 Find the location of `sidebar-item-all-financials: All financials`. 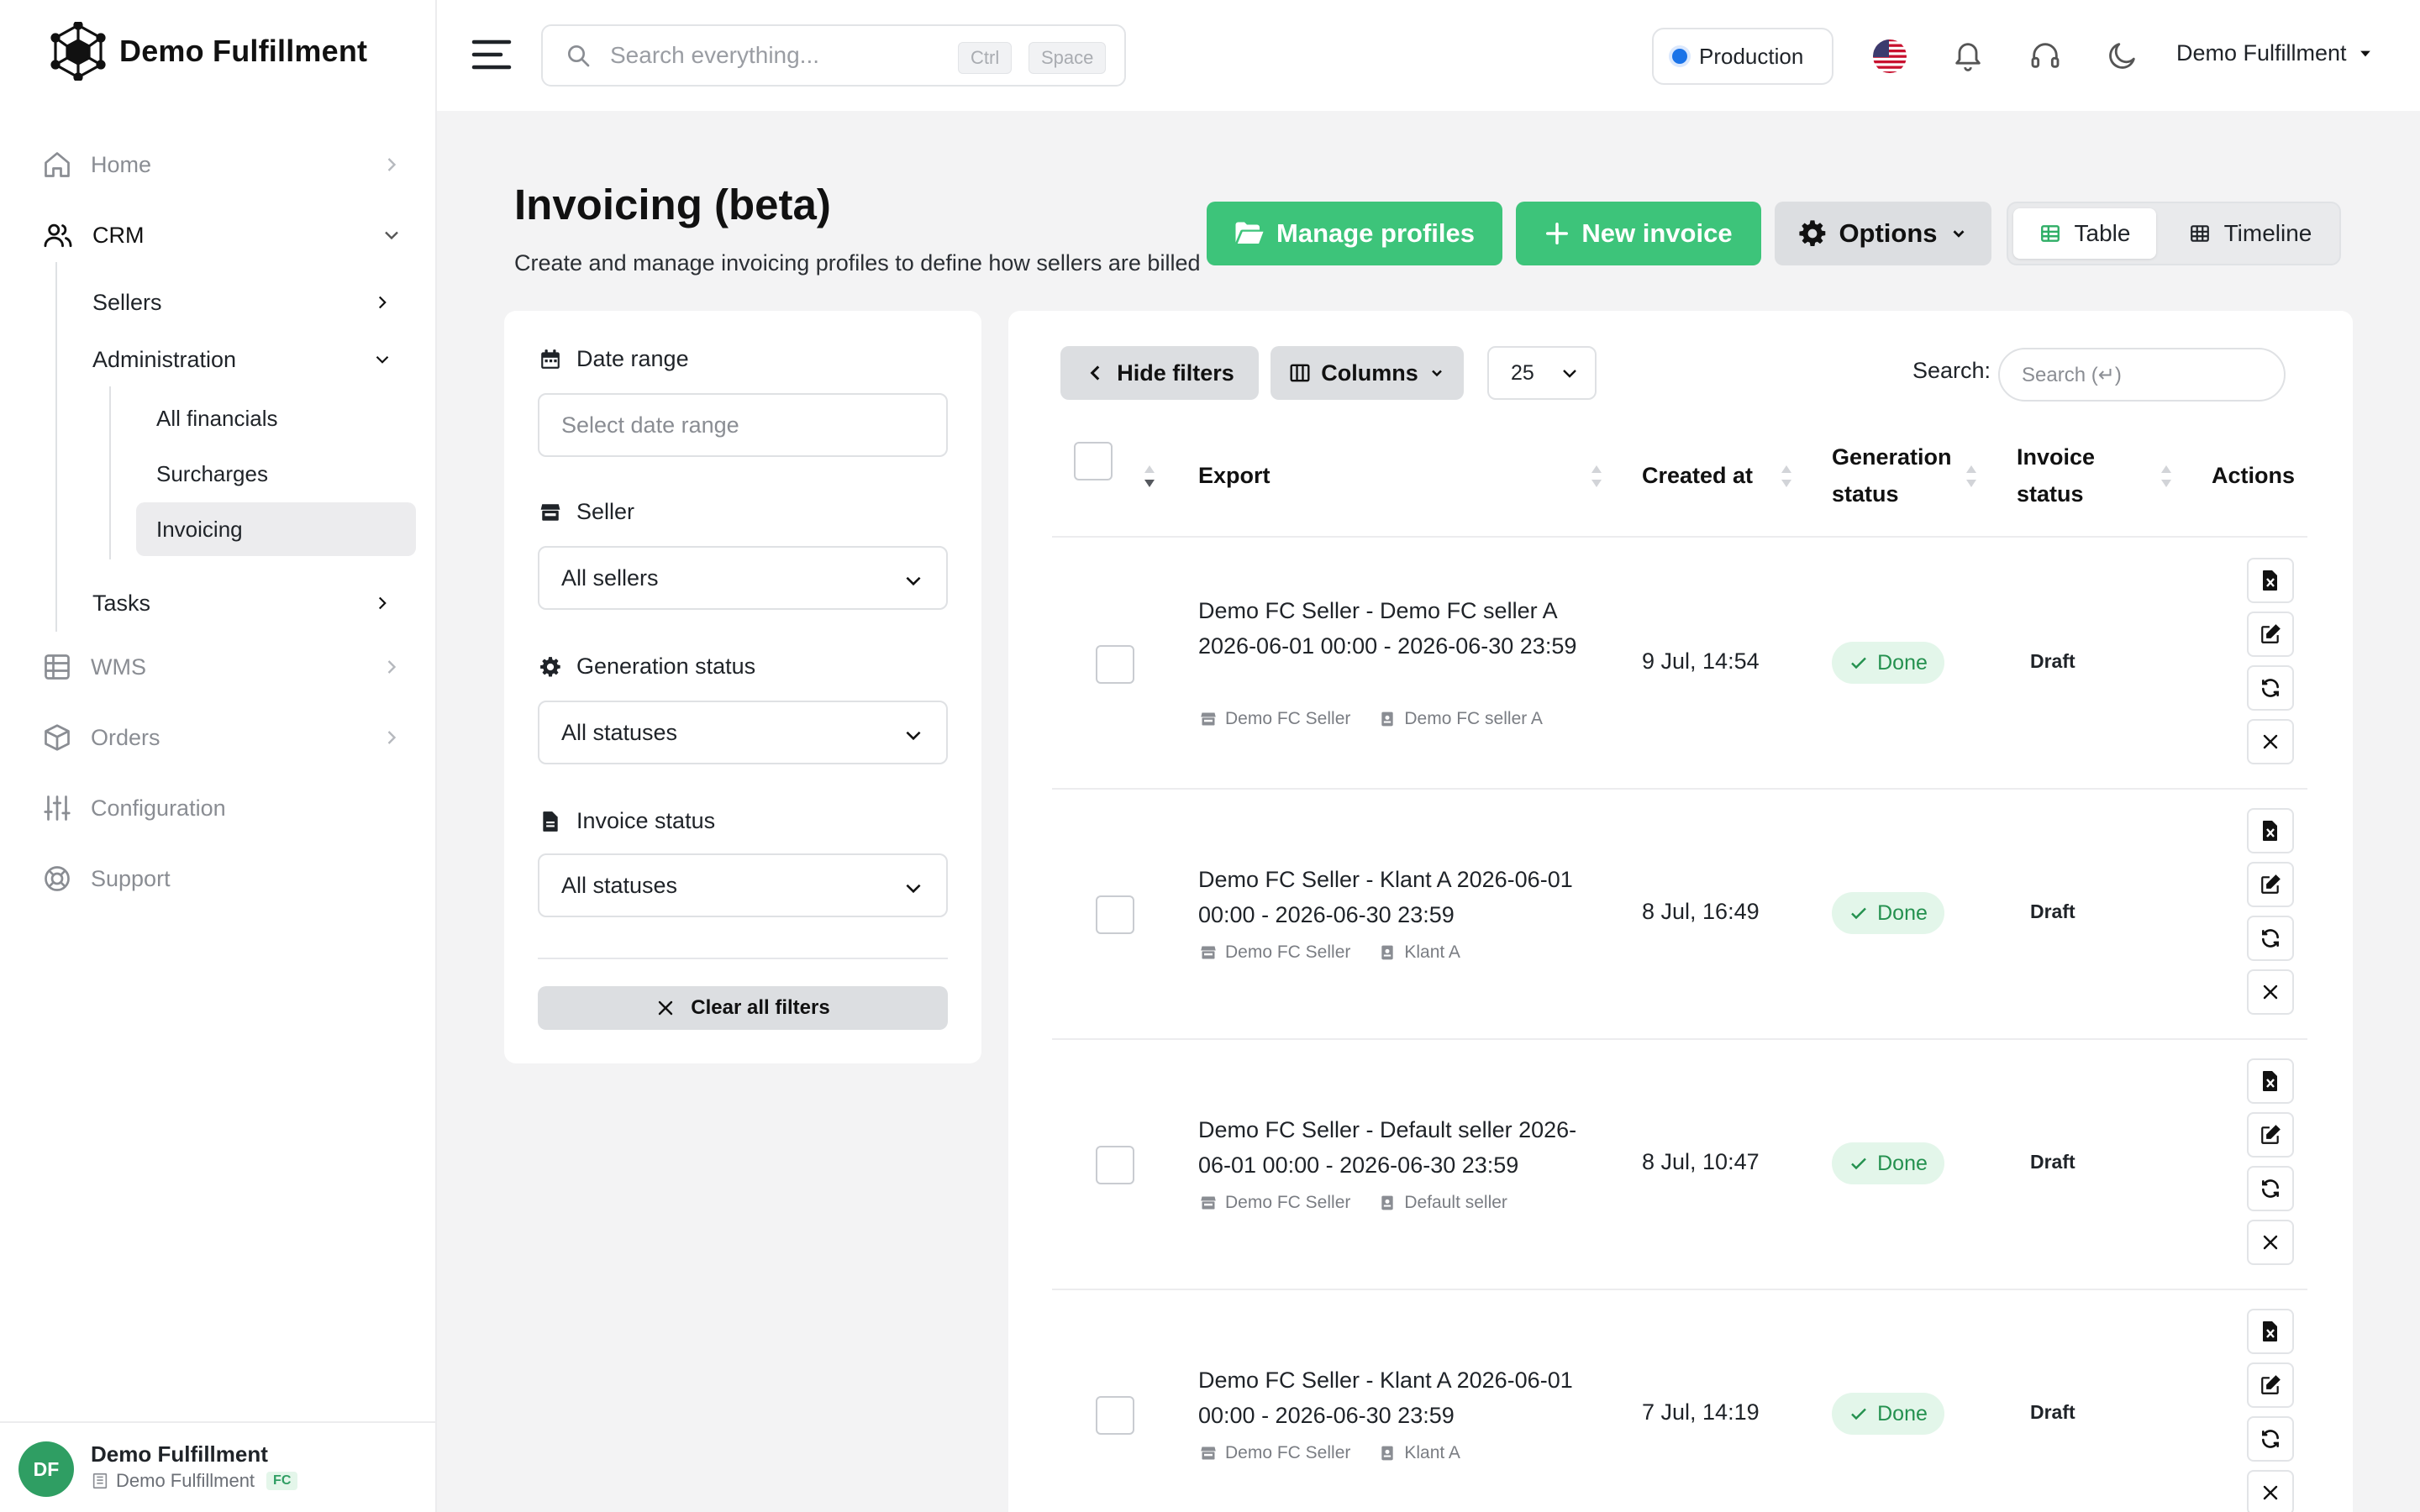

sidebar-item-all-financials: All financials is located at coordinates (276, 418).